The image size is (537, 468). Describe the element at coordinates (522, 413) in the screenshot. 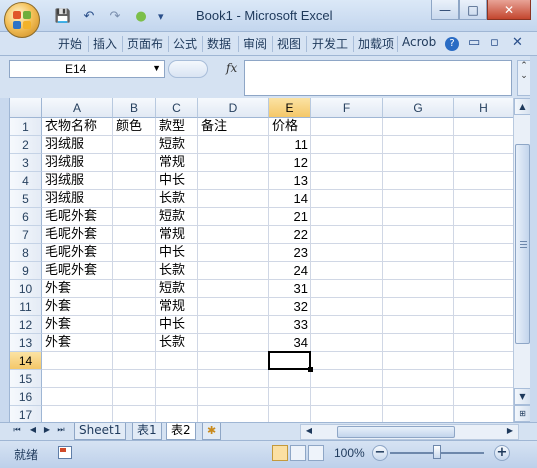

I see `split-view-icon: ⊞` at that location.